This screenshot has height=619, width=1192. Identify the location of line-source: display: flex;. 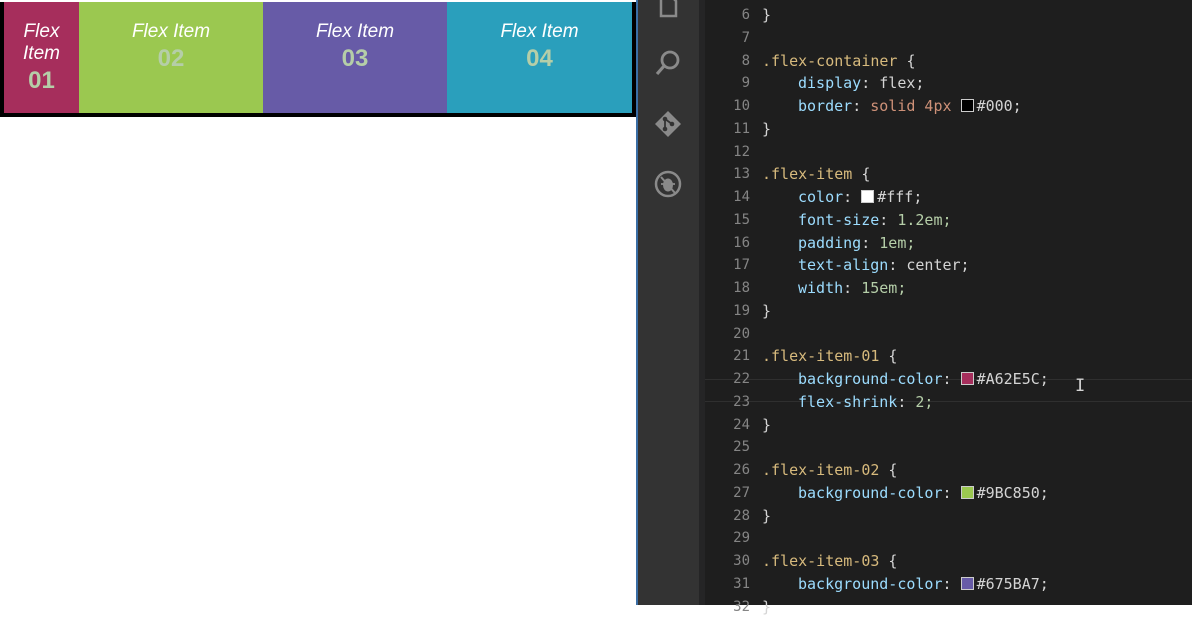
(861, 83).